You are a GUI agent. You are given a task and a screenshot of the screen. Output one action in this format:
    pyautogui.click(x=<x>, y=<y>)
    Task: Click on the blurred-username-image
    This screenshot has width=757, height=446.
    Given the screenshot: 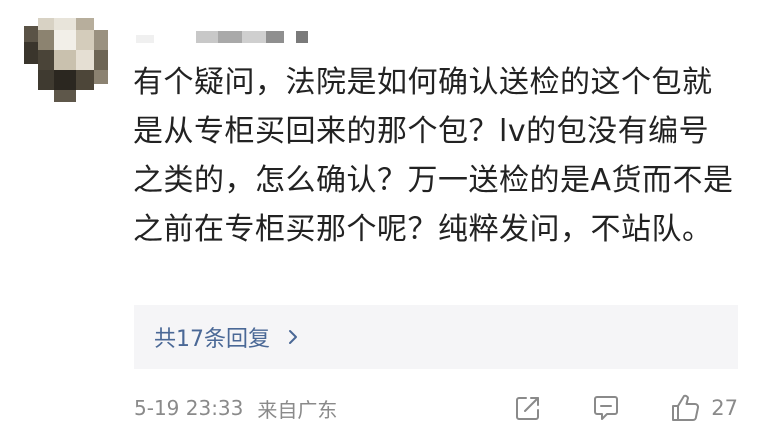 What is the action you would take?
    pyautogui.click(x=222, y=37)
    